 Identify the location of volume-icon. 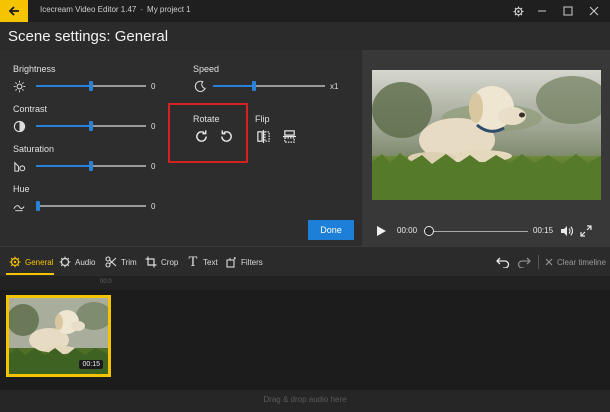
(567, 231).